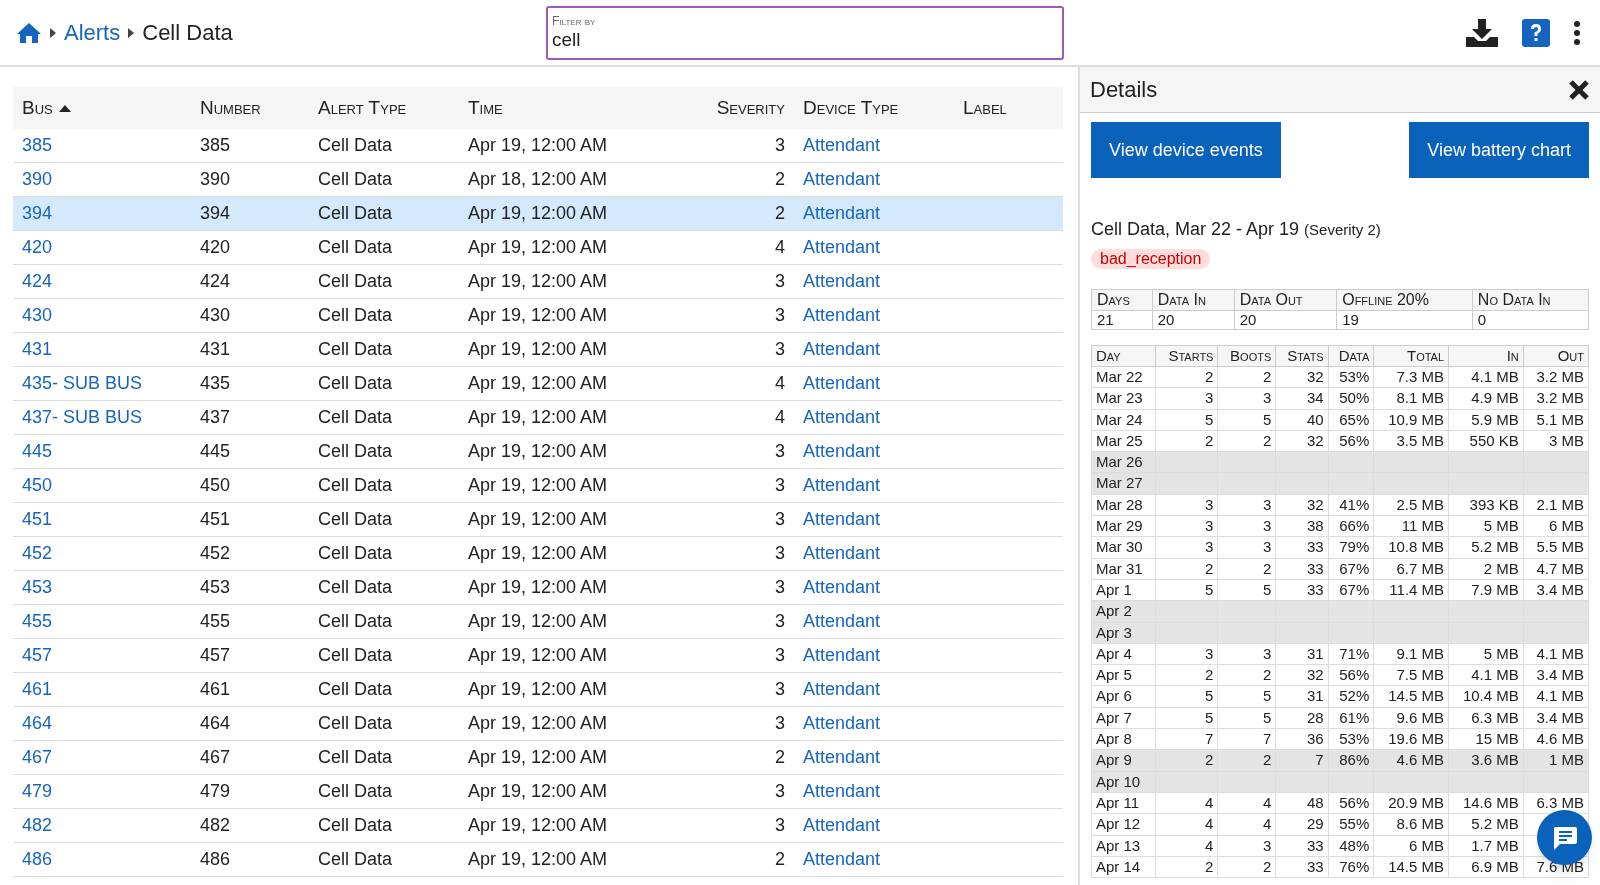 The width and height of the screenshot is (1600, 885). I want to click on bus-link: 450, so click(37, 485).